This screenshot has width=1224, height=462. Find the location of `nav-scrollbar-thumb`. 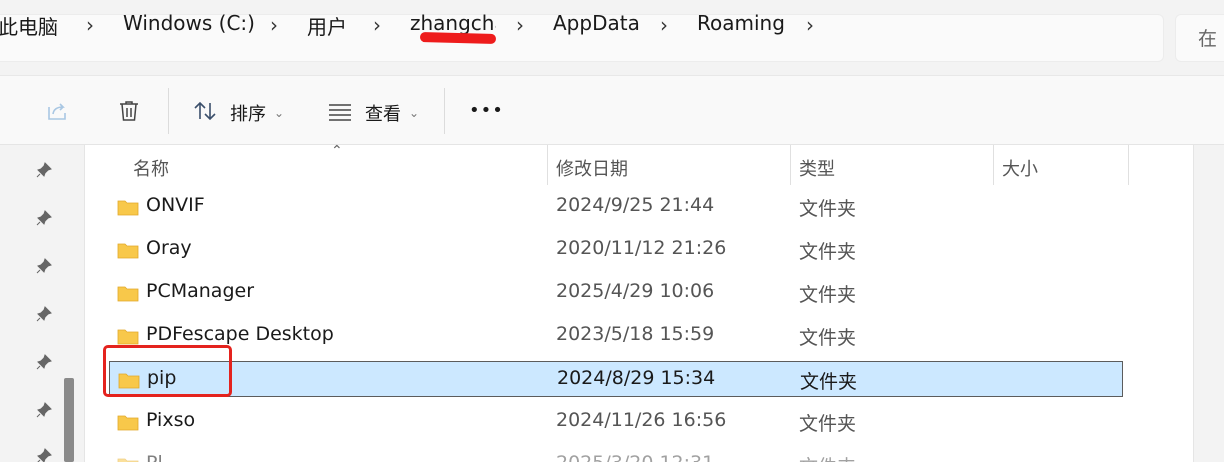

nav-scrollbar-thumb is located at coordinates (69, 420).